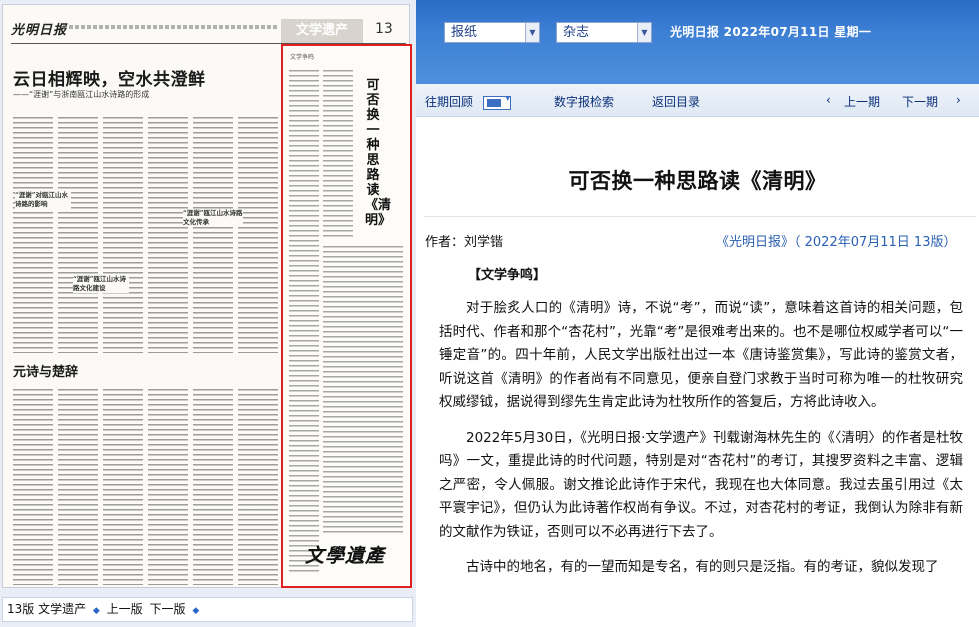  I want to click on prev-page-link: 上一版, so click(125, 609).